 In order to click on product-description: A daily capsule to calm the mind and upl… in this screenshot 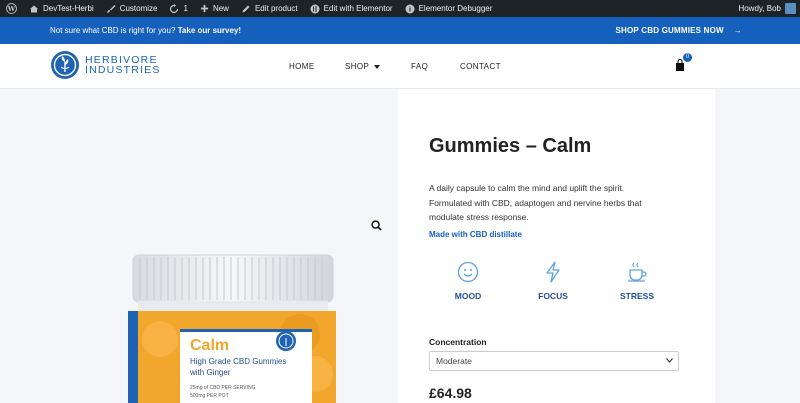, I will do `click(535, 202)`.